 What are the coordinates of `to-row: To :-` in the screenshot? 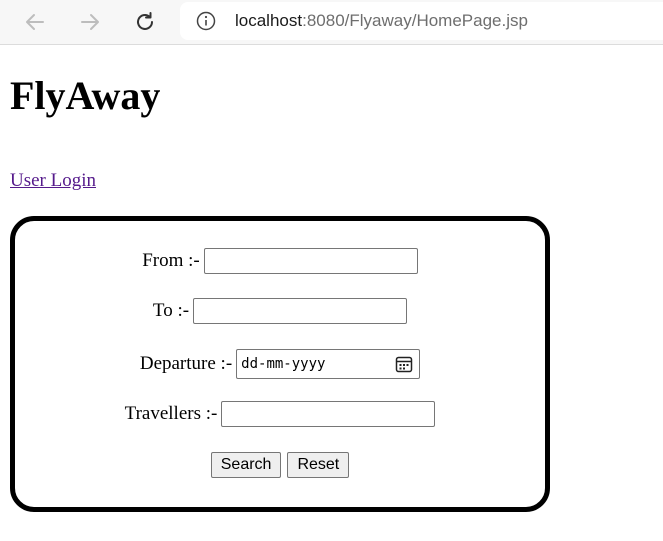 It's located at (280, 311).